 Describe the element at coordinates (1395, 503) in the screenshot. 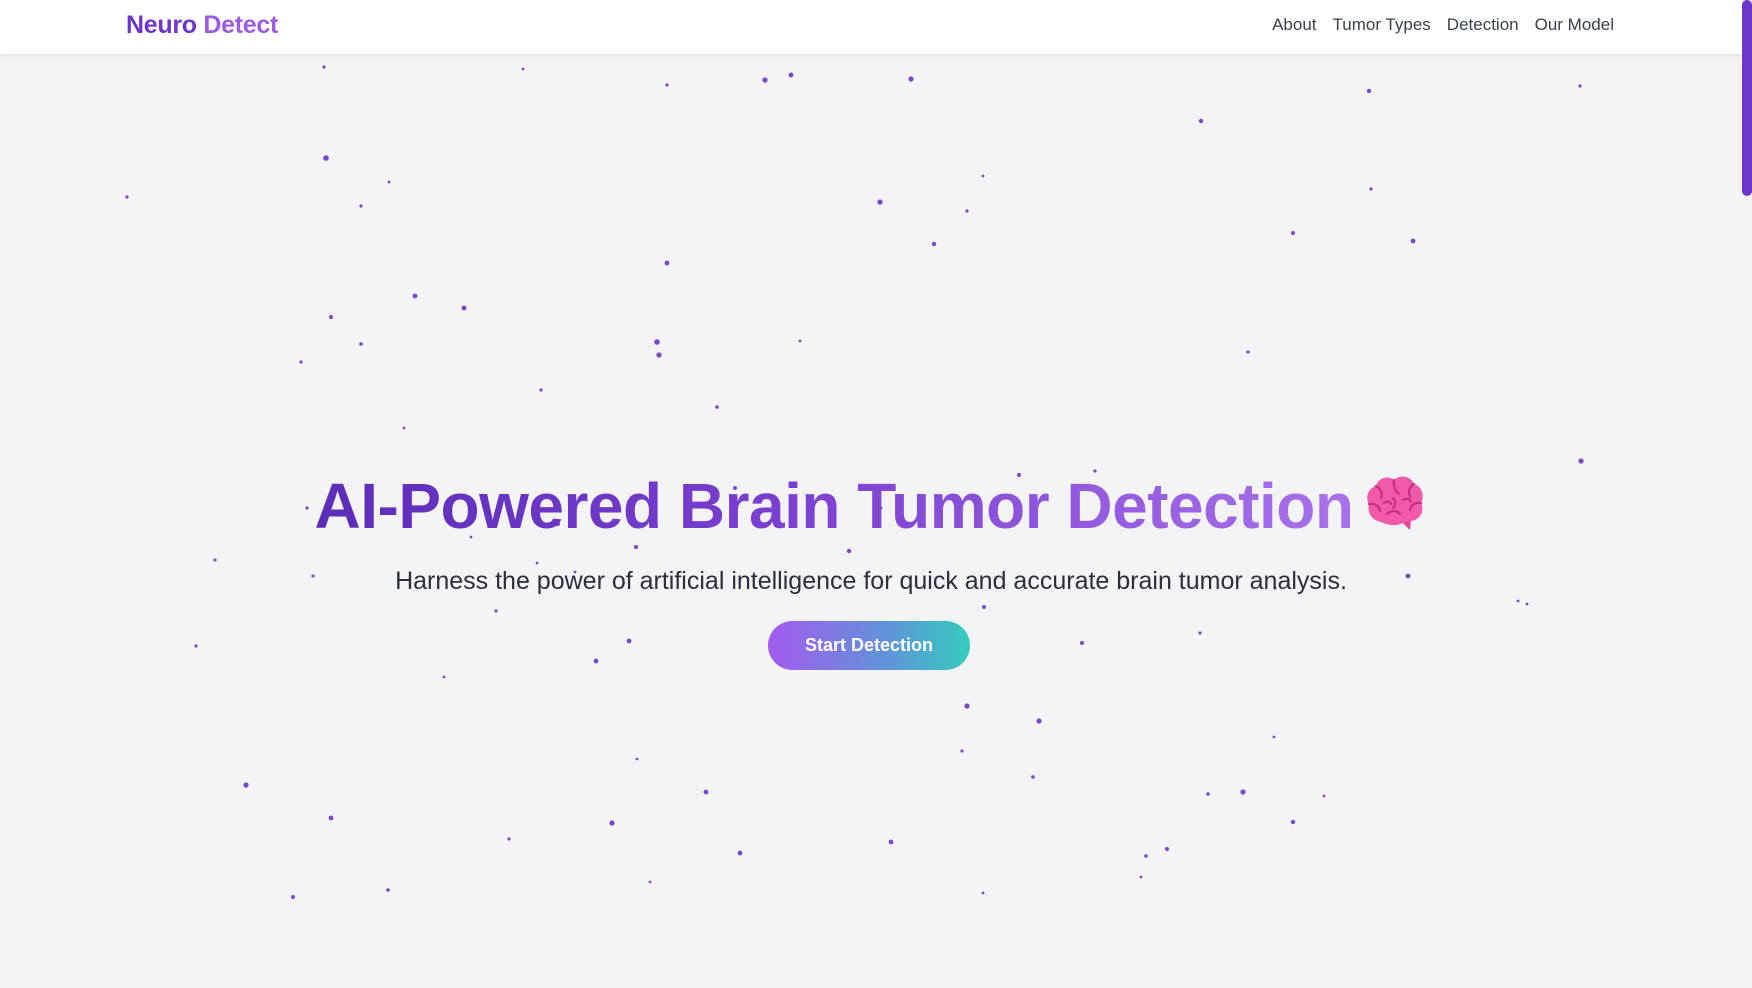

I see `brain-icon` at that location.